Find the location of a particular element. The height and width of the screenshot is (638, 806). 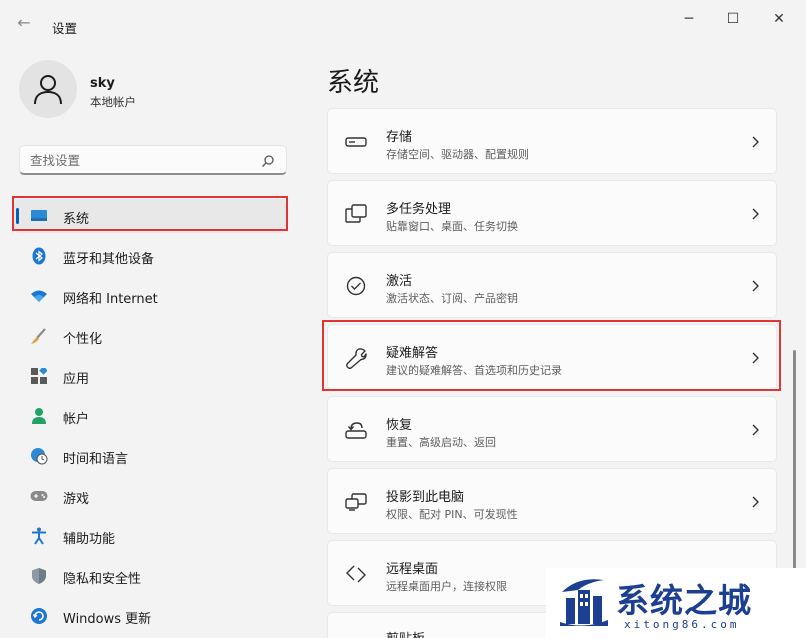

card-subtitle: 权限、配对 PIN、可发现性 is located at coordinates (452, 514).